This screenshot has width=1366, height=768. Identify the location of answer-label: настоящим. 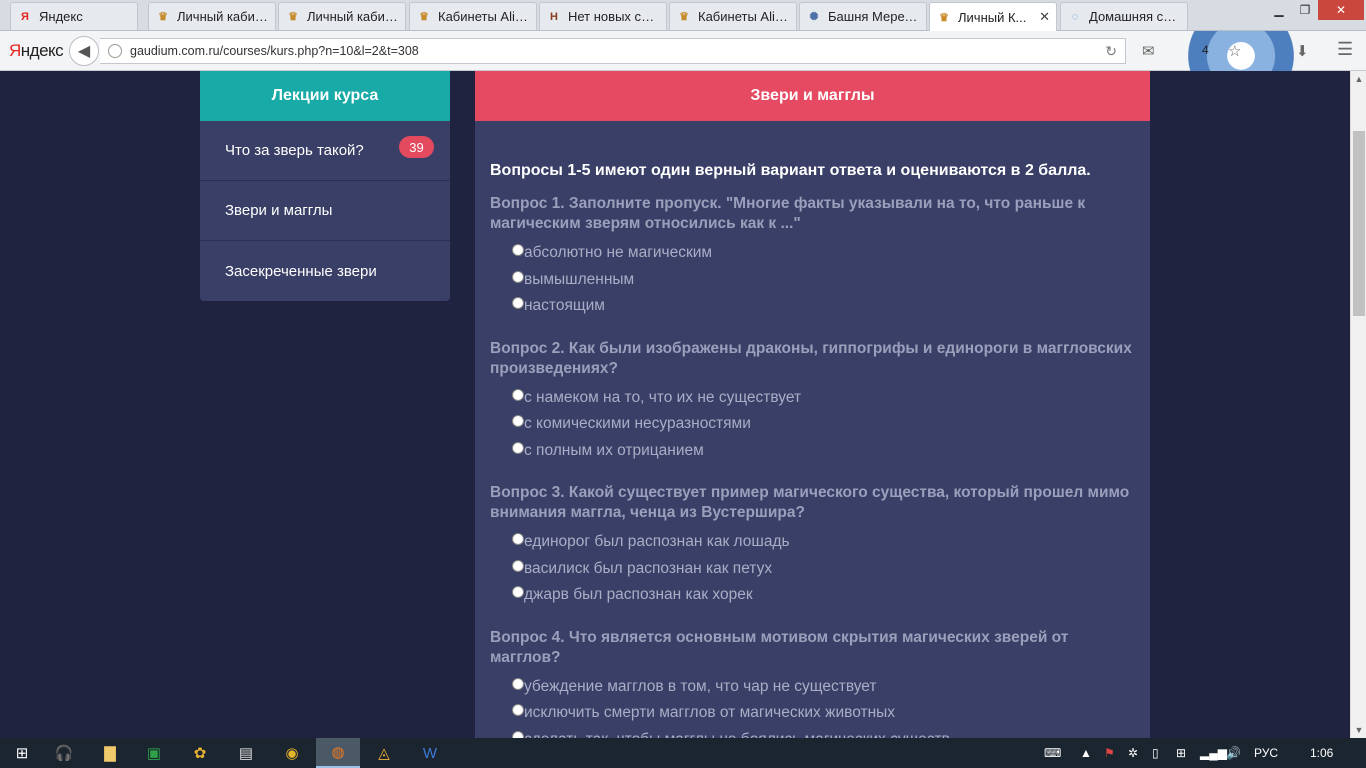
(564, 306).